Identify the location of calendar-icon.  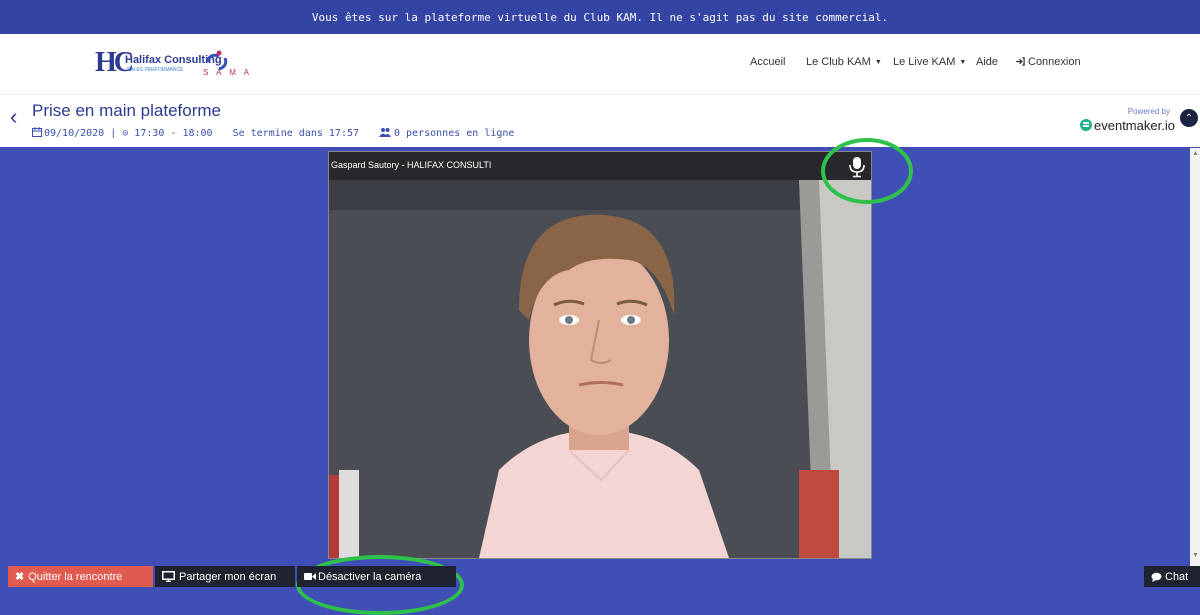
(37, 132).